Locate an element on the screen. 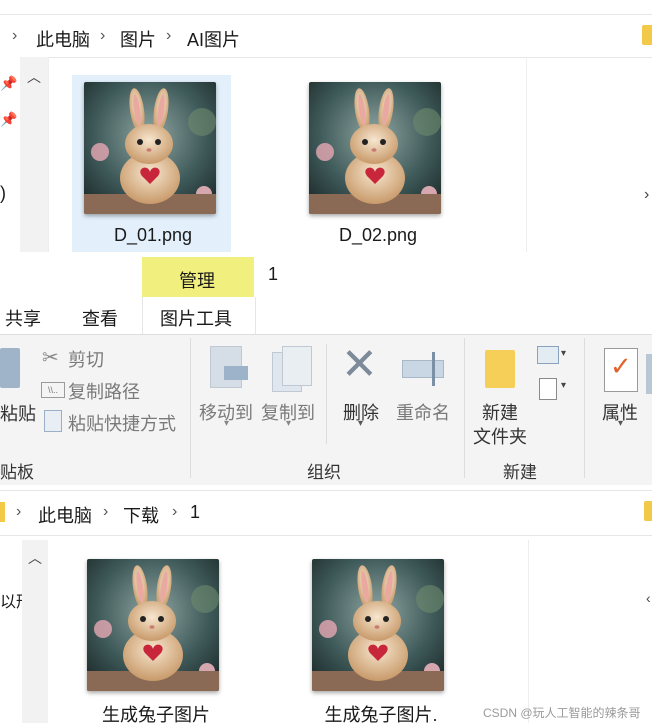 The height and width of the screenshot is (727, 652). file-name: 生成兔子图片 is located at coordinates (156, 714).